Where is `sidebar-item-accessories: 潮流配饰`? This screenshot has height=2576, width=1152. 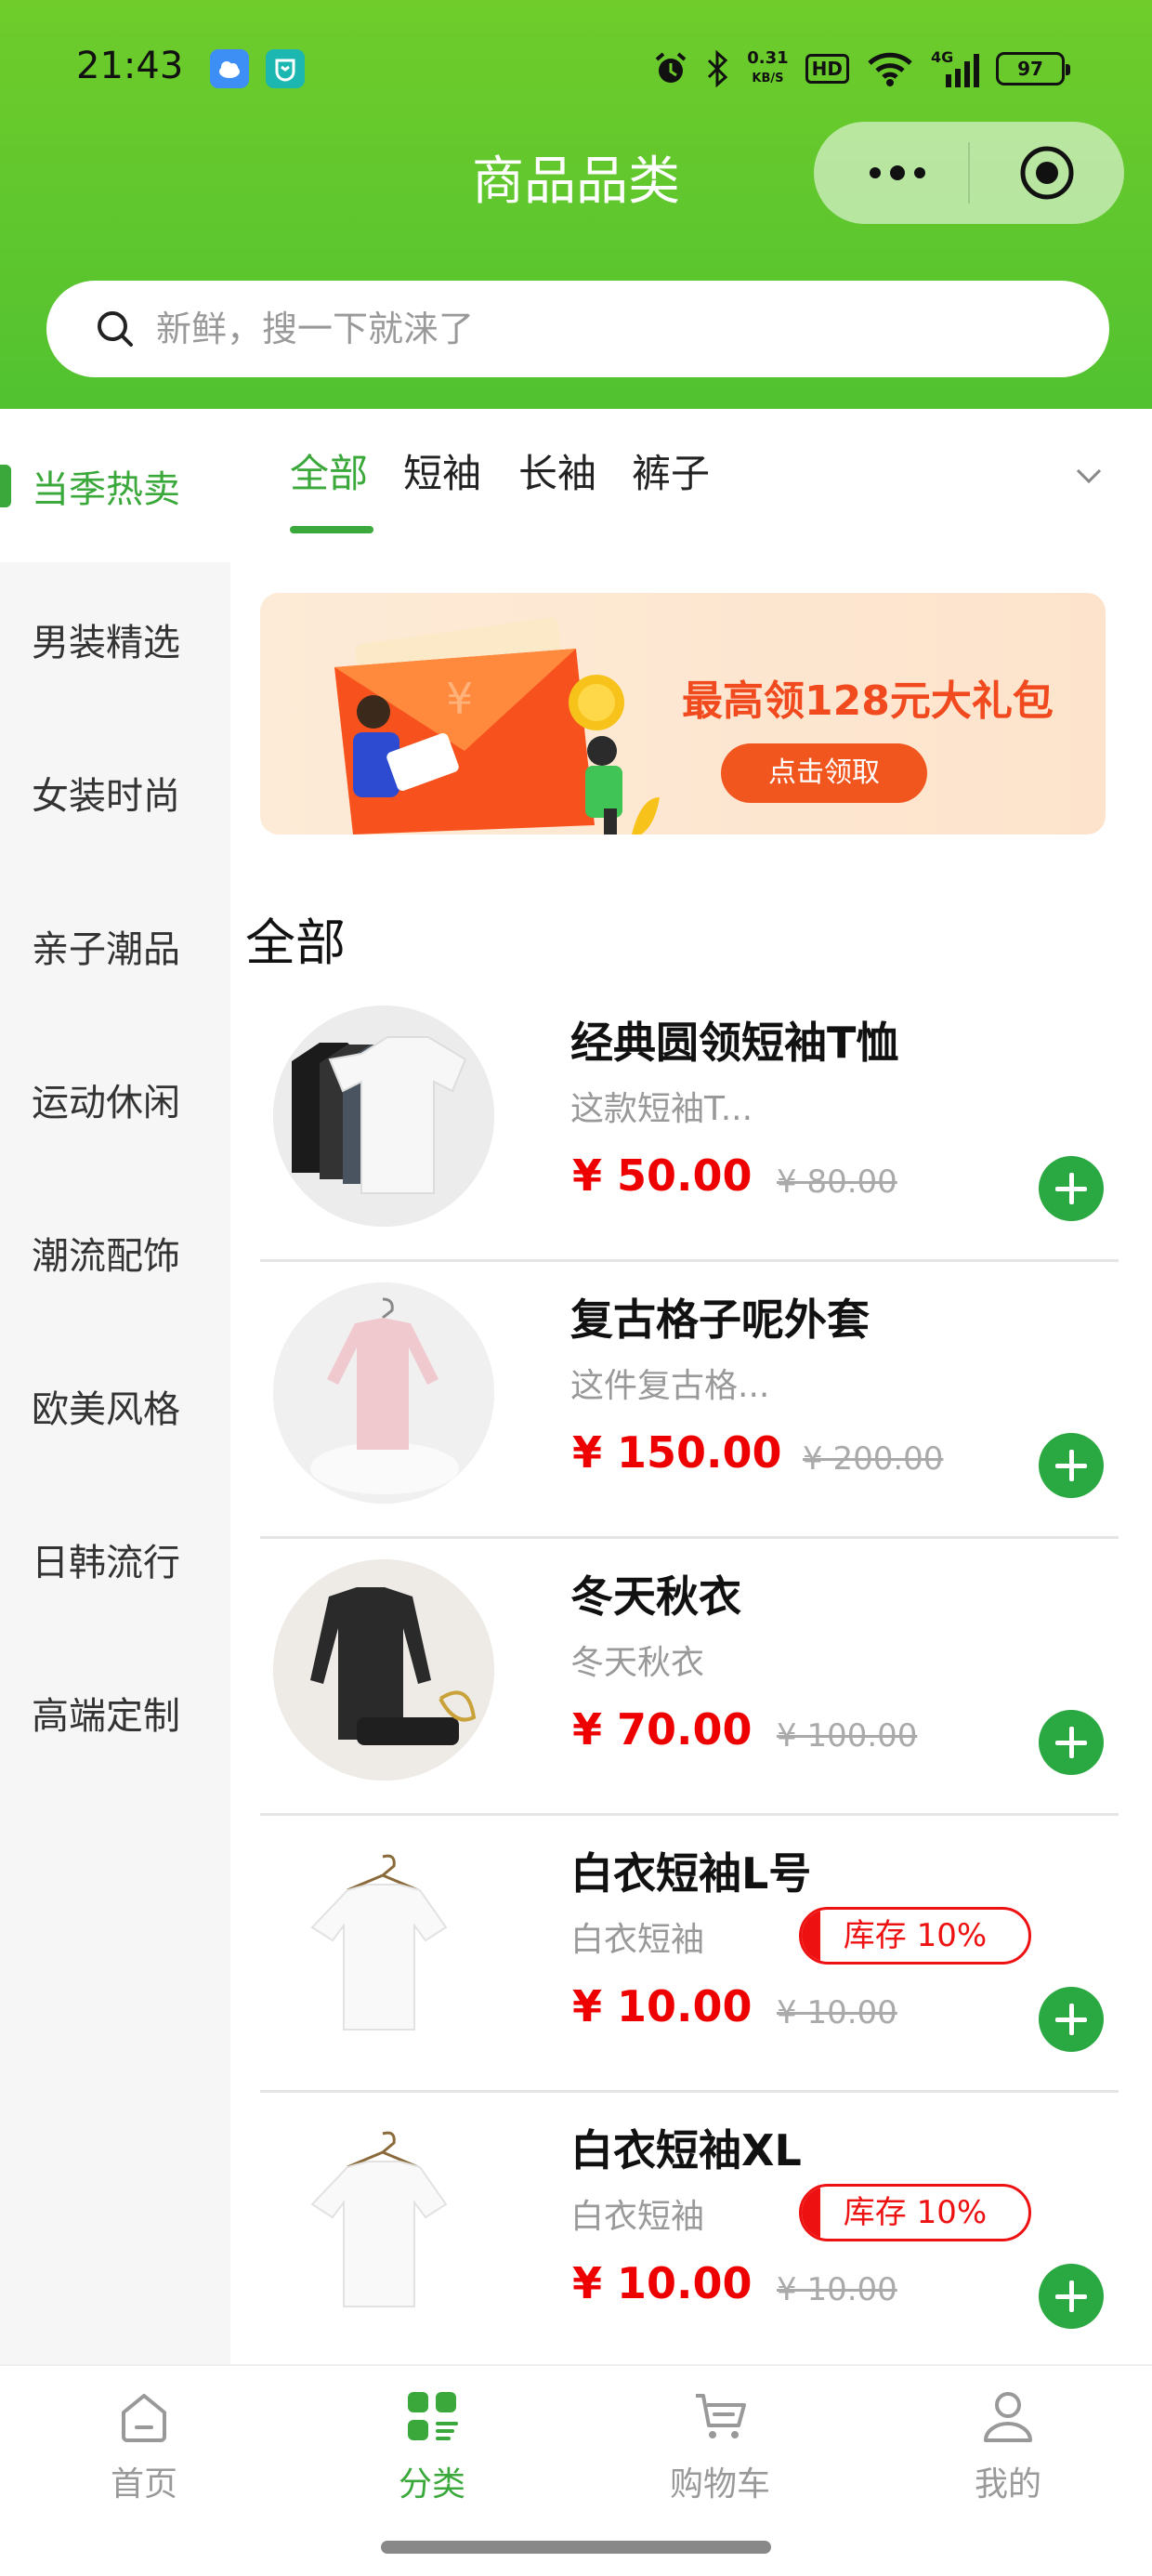
sidebar-item-accessories: 潮流配饰 is located at coordinates (115, 1252).